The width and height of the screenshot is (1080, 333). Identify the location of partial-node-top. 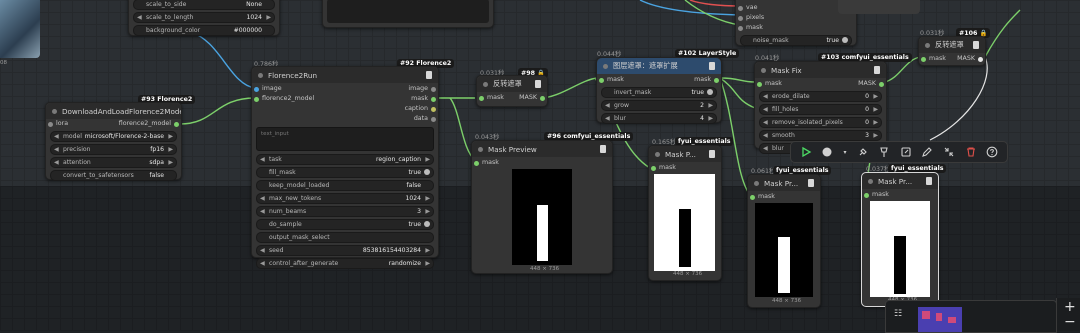
(408, 14).